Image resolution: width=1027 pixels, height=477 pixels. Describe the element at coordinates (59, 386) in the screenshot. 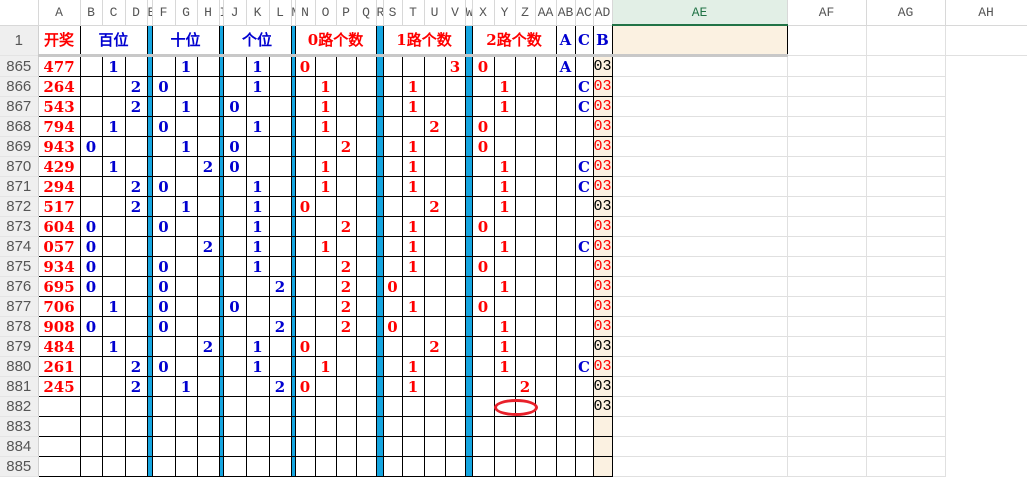

I see `draw-number-cell: 245` at that location.